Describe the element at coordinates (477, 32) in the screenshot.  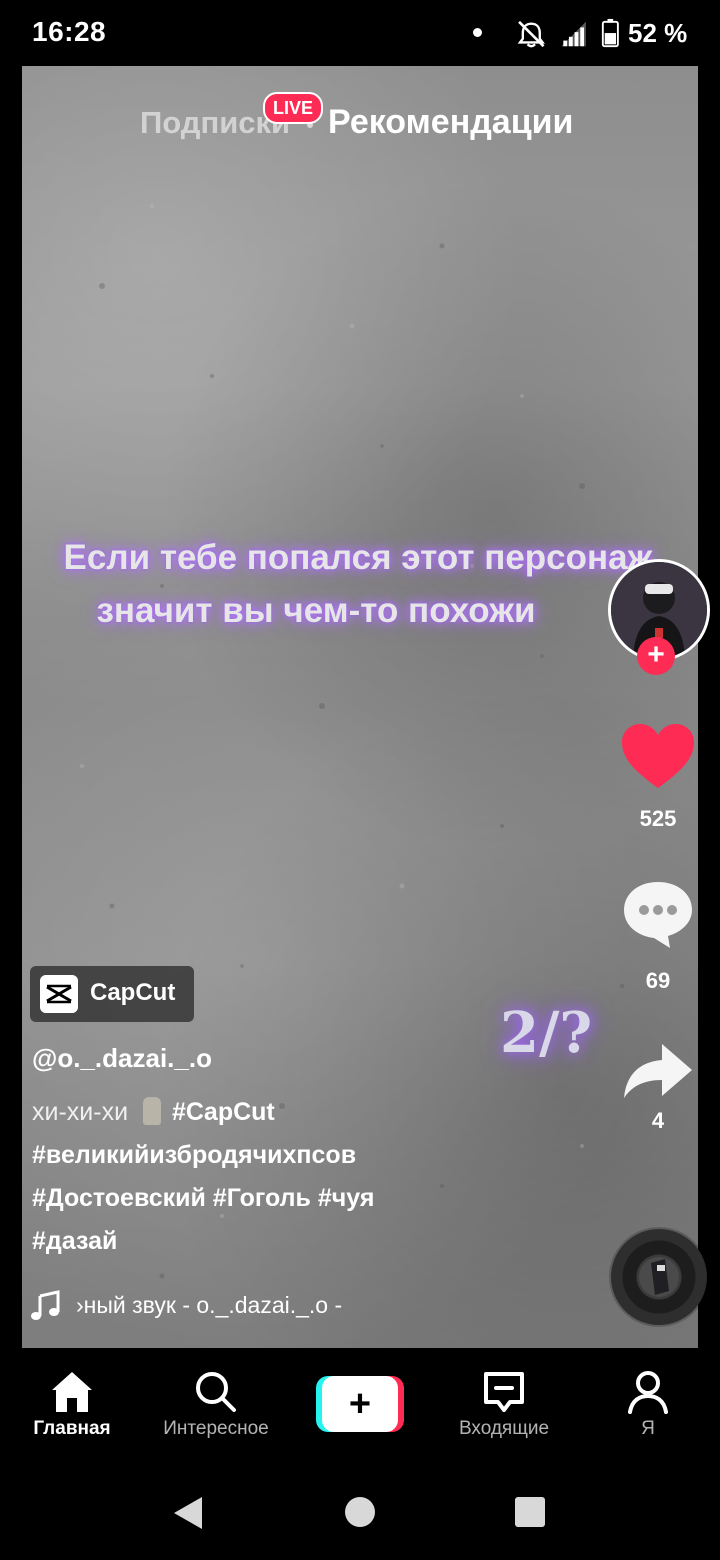
I see `notification-dot` at that location.